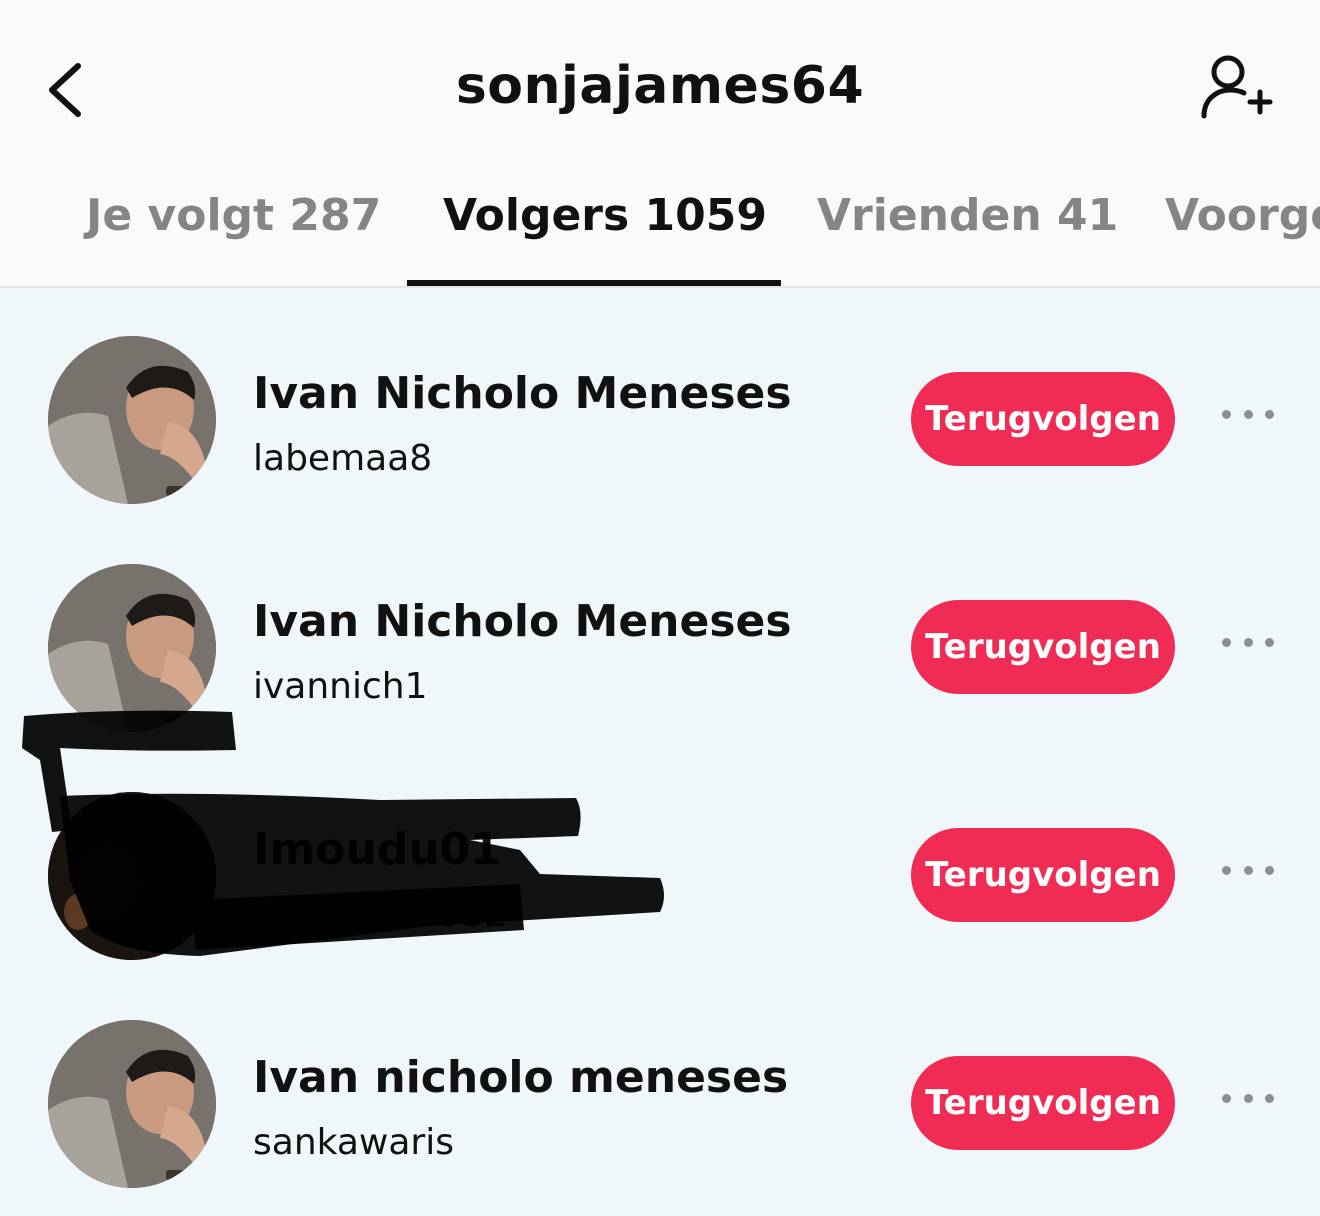 The height and width of the screenshot is (1216, 1320). What do you see at coordinates (660, 86) in the screenshot?
I see `page-title: sonjajames64` at bounding box center [660, 86].